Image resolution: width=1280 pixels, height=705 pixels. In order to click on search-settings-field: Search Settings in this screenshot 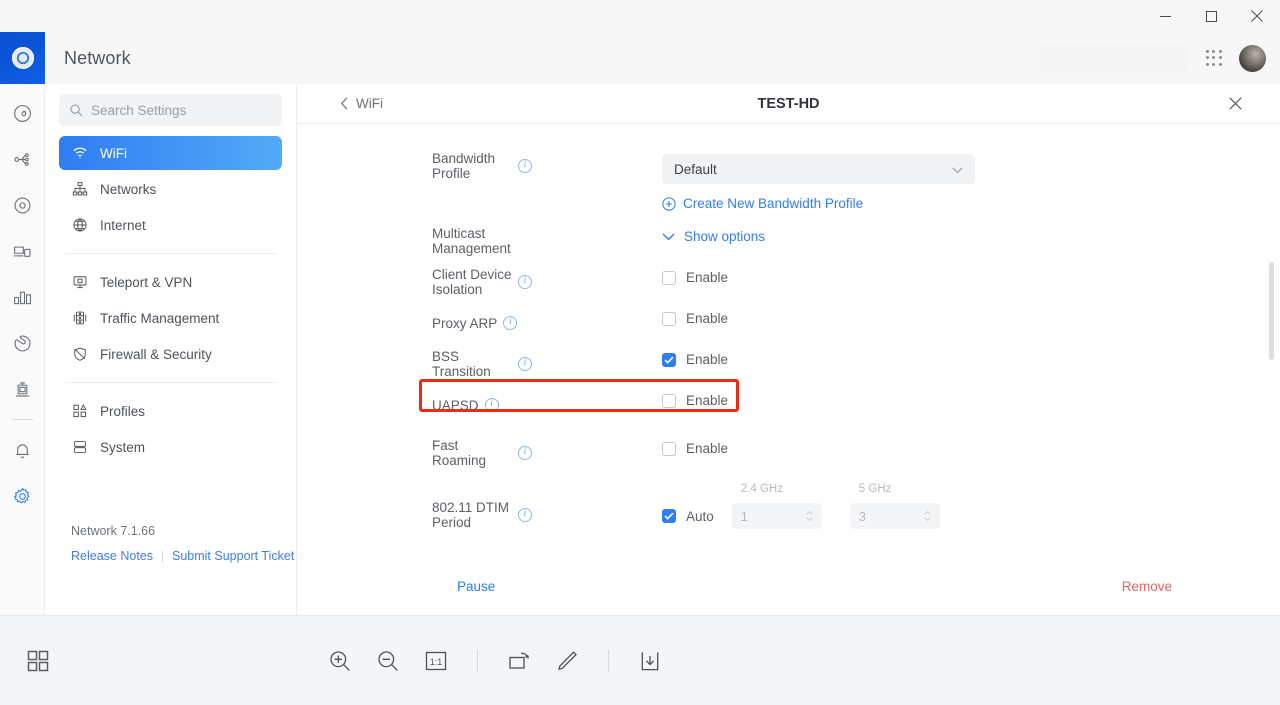, I will do `click(170, 110)`.